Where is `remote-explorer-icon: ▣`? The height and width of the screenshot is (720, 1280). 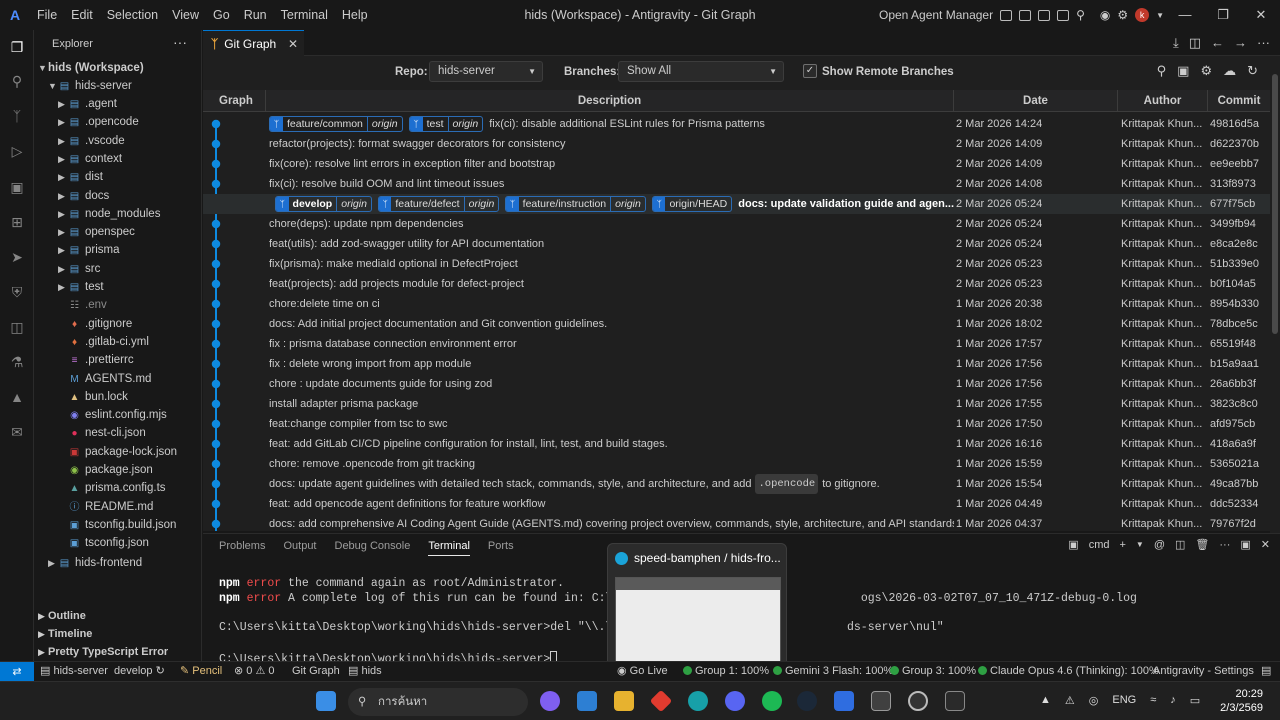 remote-explorer-icon: ▣ is located at coordinates (17, 187).